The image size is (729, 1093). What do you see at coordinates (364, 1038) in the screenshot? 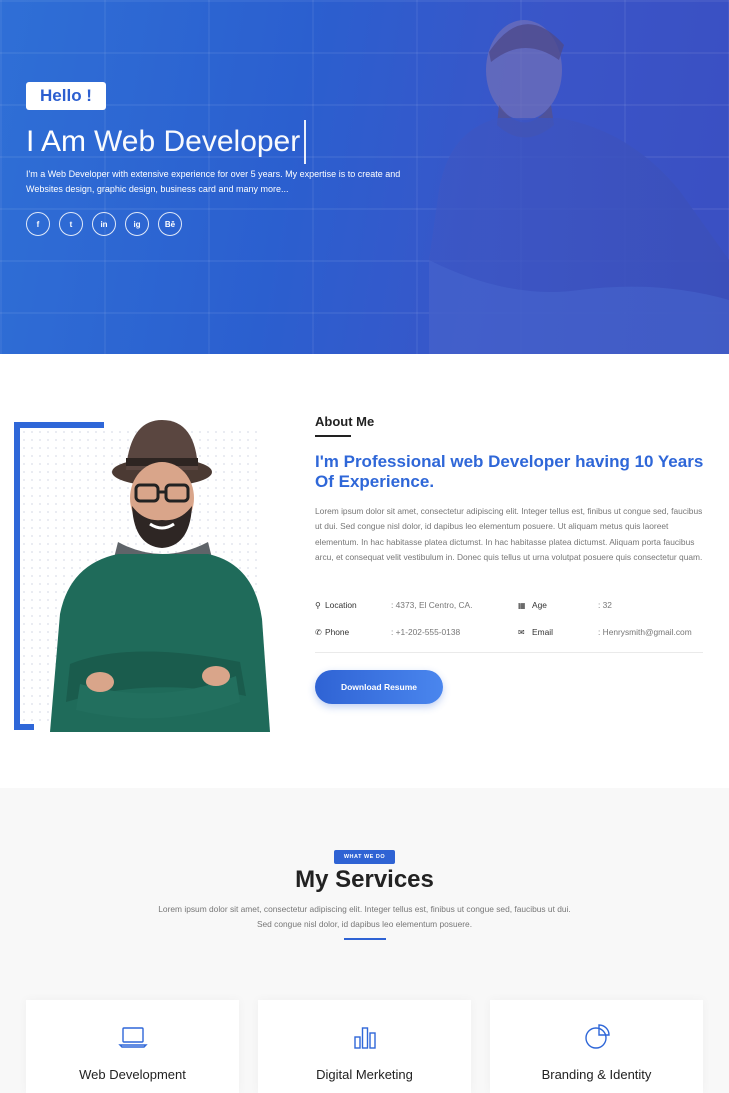
I see `bar-chart-icon` at bounding box center [364, 1038].